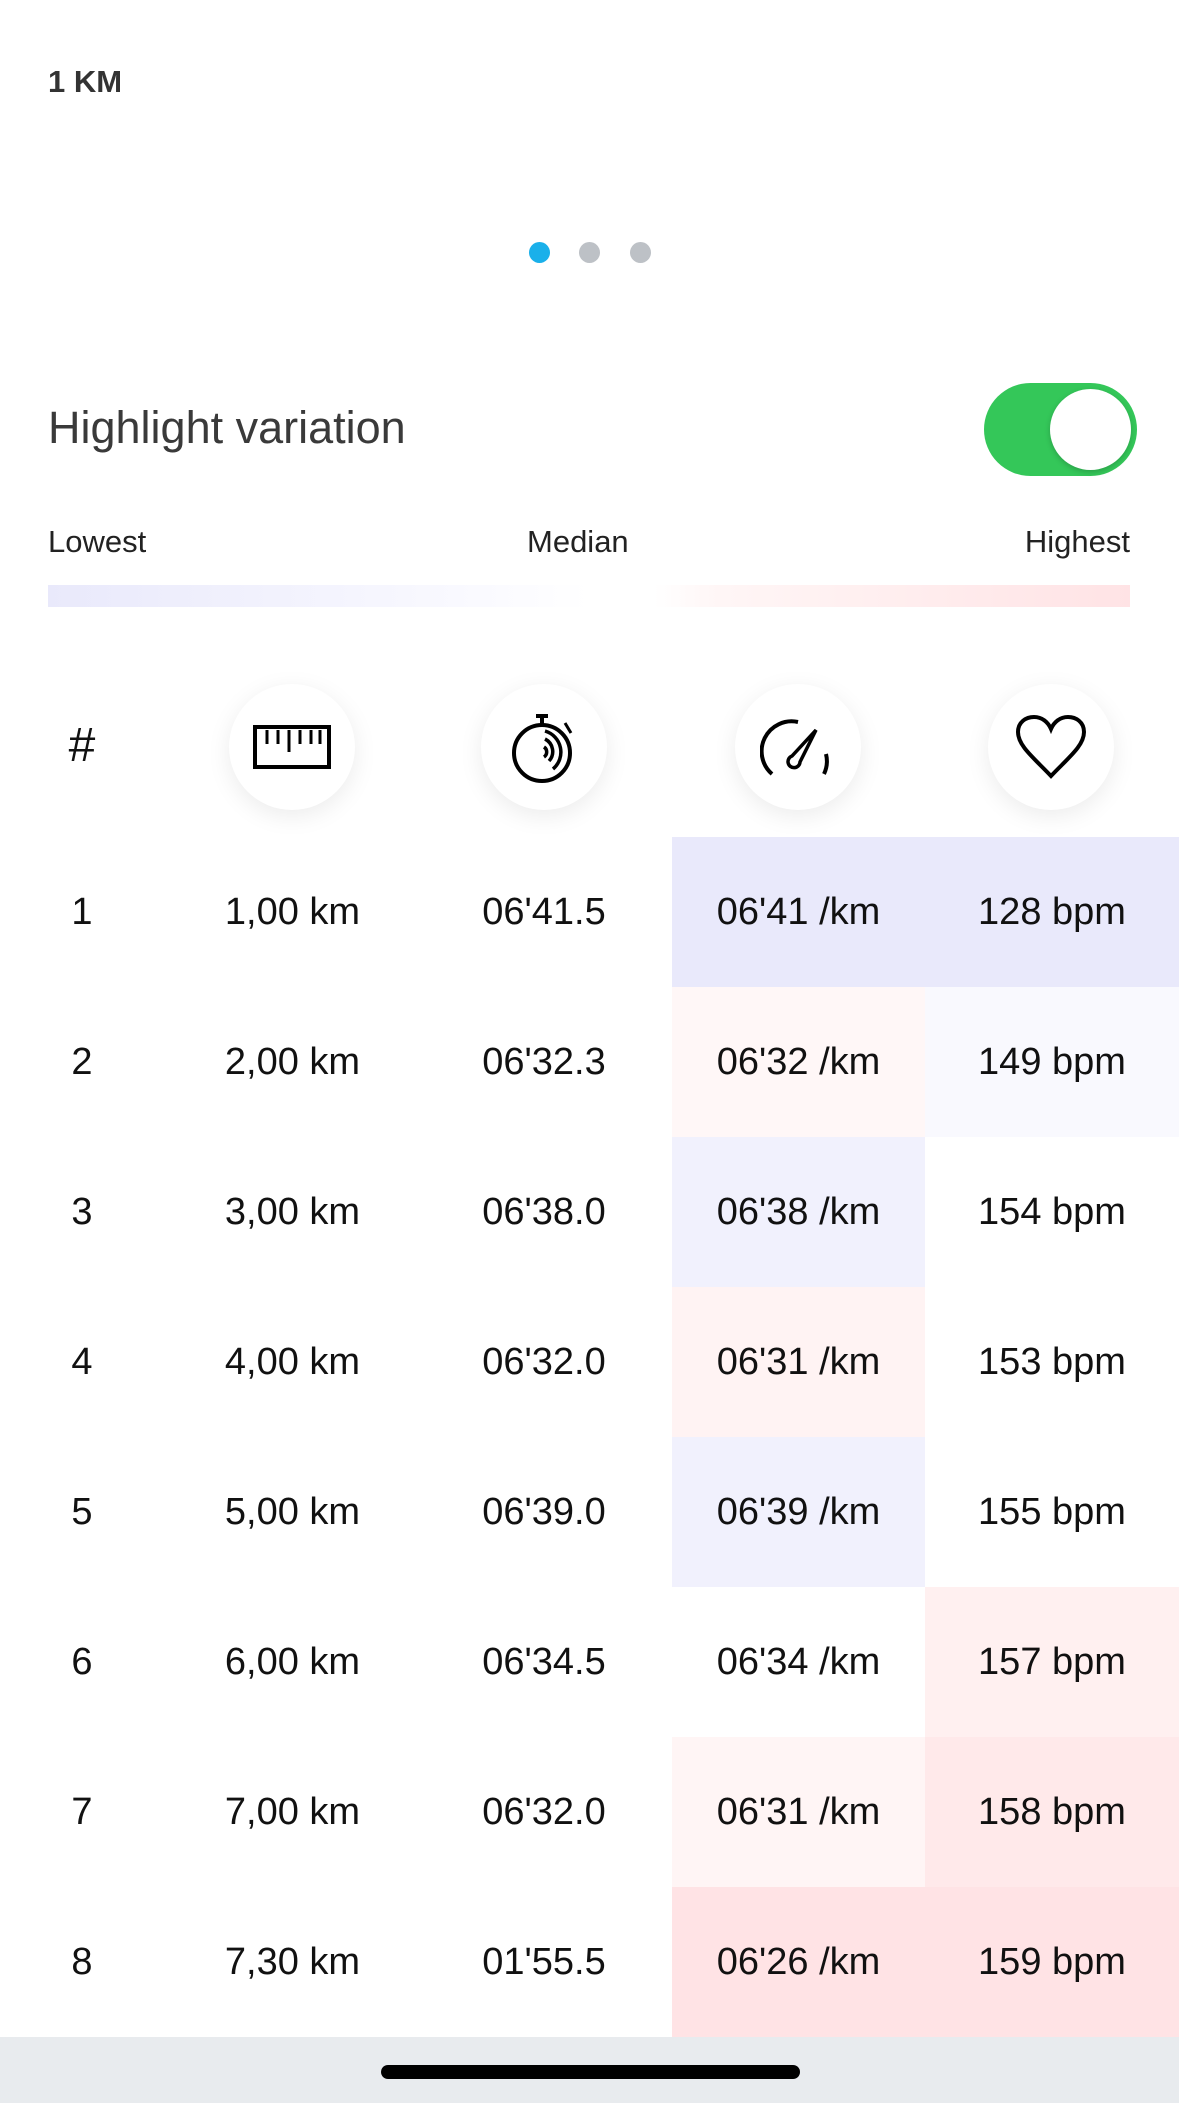  What do you see at coordinates (798, 912) in the screenshot?
I see `cell-pace: 06'41 /km` at bounding box center [798, 912].